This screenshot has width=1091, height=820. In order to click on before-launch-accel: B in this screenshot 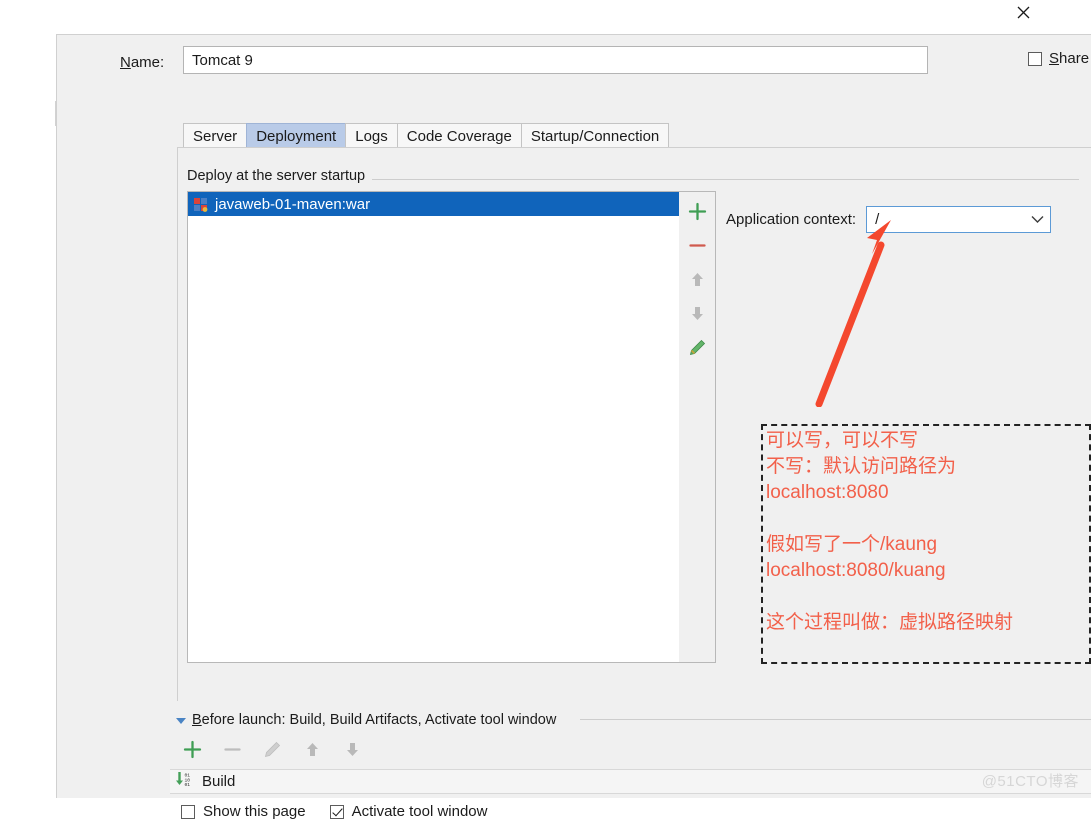, I will do `click(197, 720)`.